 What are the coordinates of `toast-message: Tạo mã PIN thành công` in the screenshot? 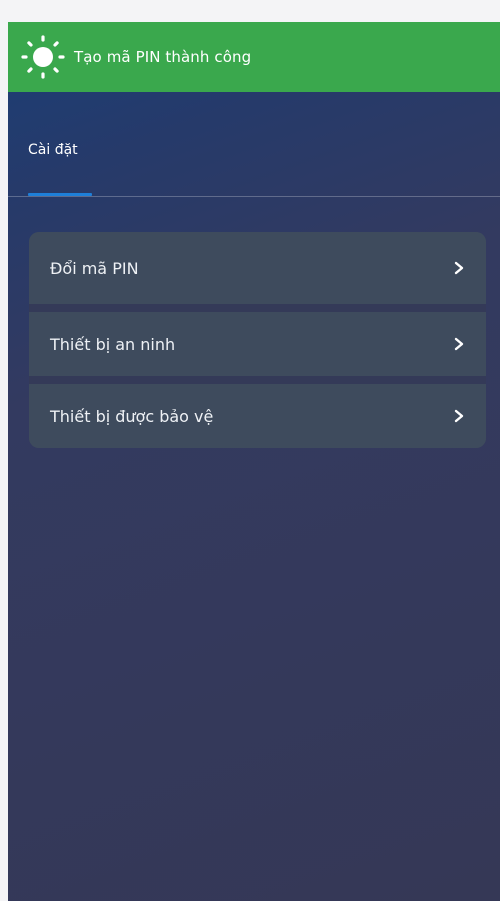 It's located at (163, 57).